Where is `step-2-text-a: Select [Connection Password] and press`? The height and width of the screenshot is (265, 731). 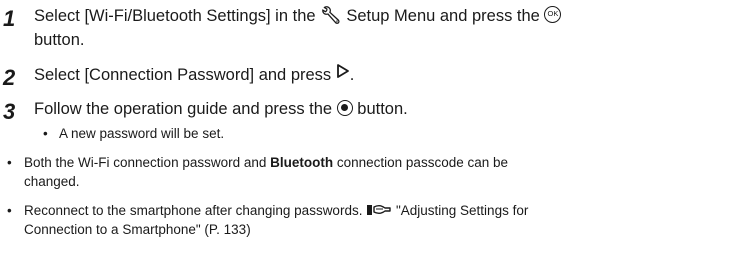
step-2-text-a: Select [Connection Password] and press is located at coordinates (185, 75).